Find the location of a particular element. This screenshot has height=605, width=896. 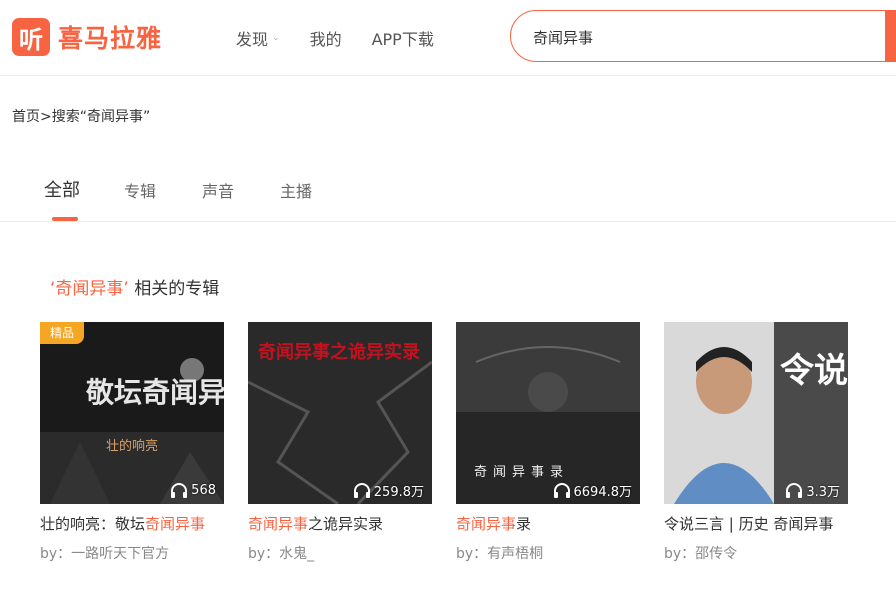

play-count-value: 568 is located at coordinates (203, 490).